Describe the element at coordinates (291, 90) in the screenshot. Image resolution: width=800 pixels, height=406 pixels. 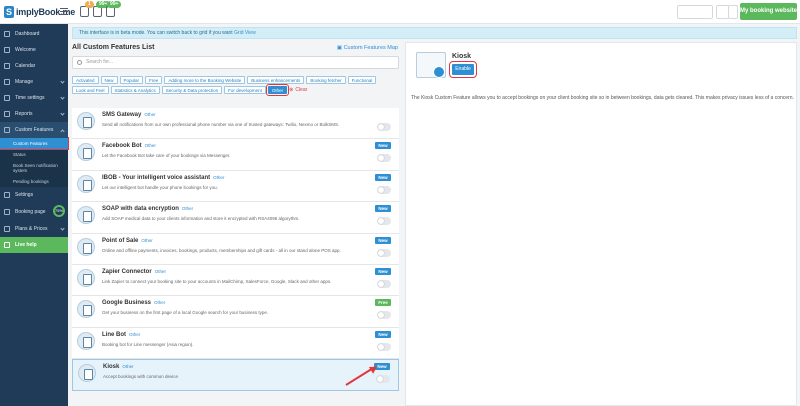
I see `clear-icon: ⊗` at that location.